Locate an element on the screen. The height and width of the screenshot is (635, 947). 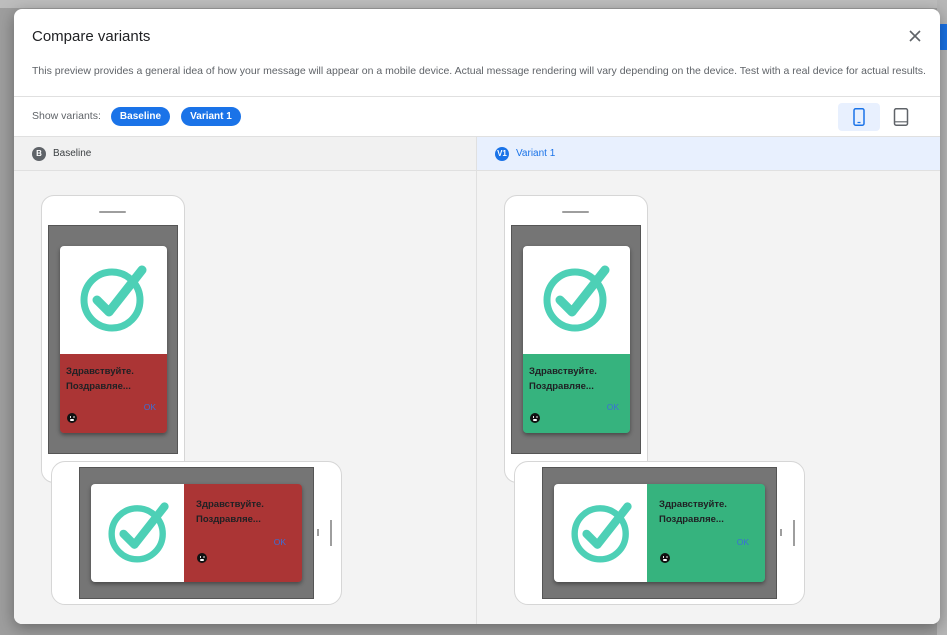
baseline-badge: B is located at coordinates (39, 154).